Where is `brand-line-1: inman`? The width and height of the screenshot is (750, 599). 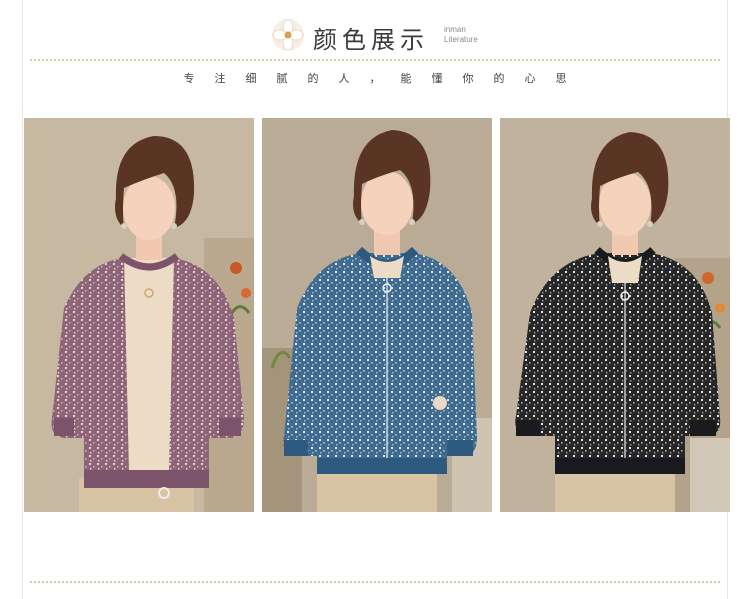
brand-line-1: inman is located at coordinates (455, 29).